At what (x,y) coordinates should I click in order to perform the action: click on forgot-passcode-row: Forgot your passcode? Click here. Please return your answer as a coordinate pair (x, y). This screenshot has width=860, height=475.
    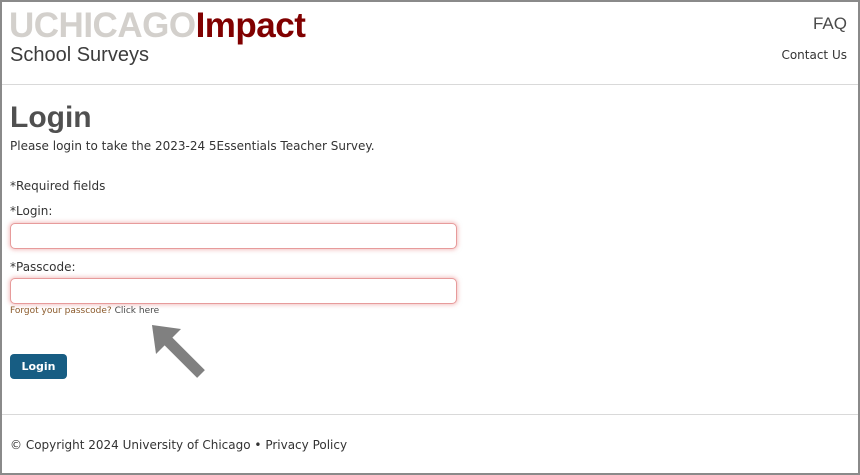
    Looking at the image, I should click on (84, 311).